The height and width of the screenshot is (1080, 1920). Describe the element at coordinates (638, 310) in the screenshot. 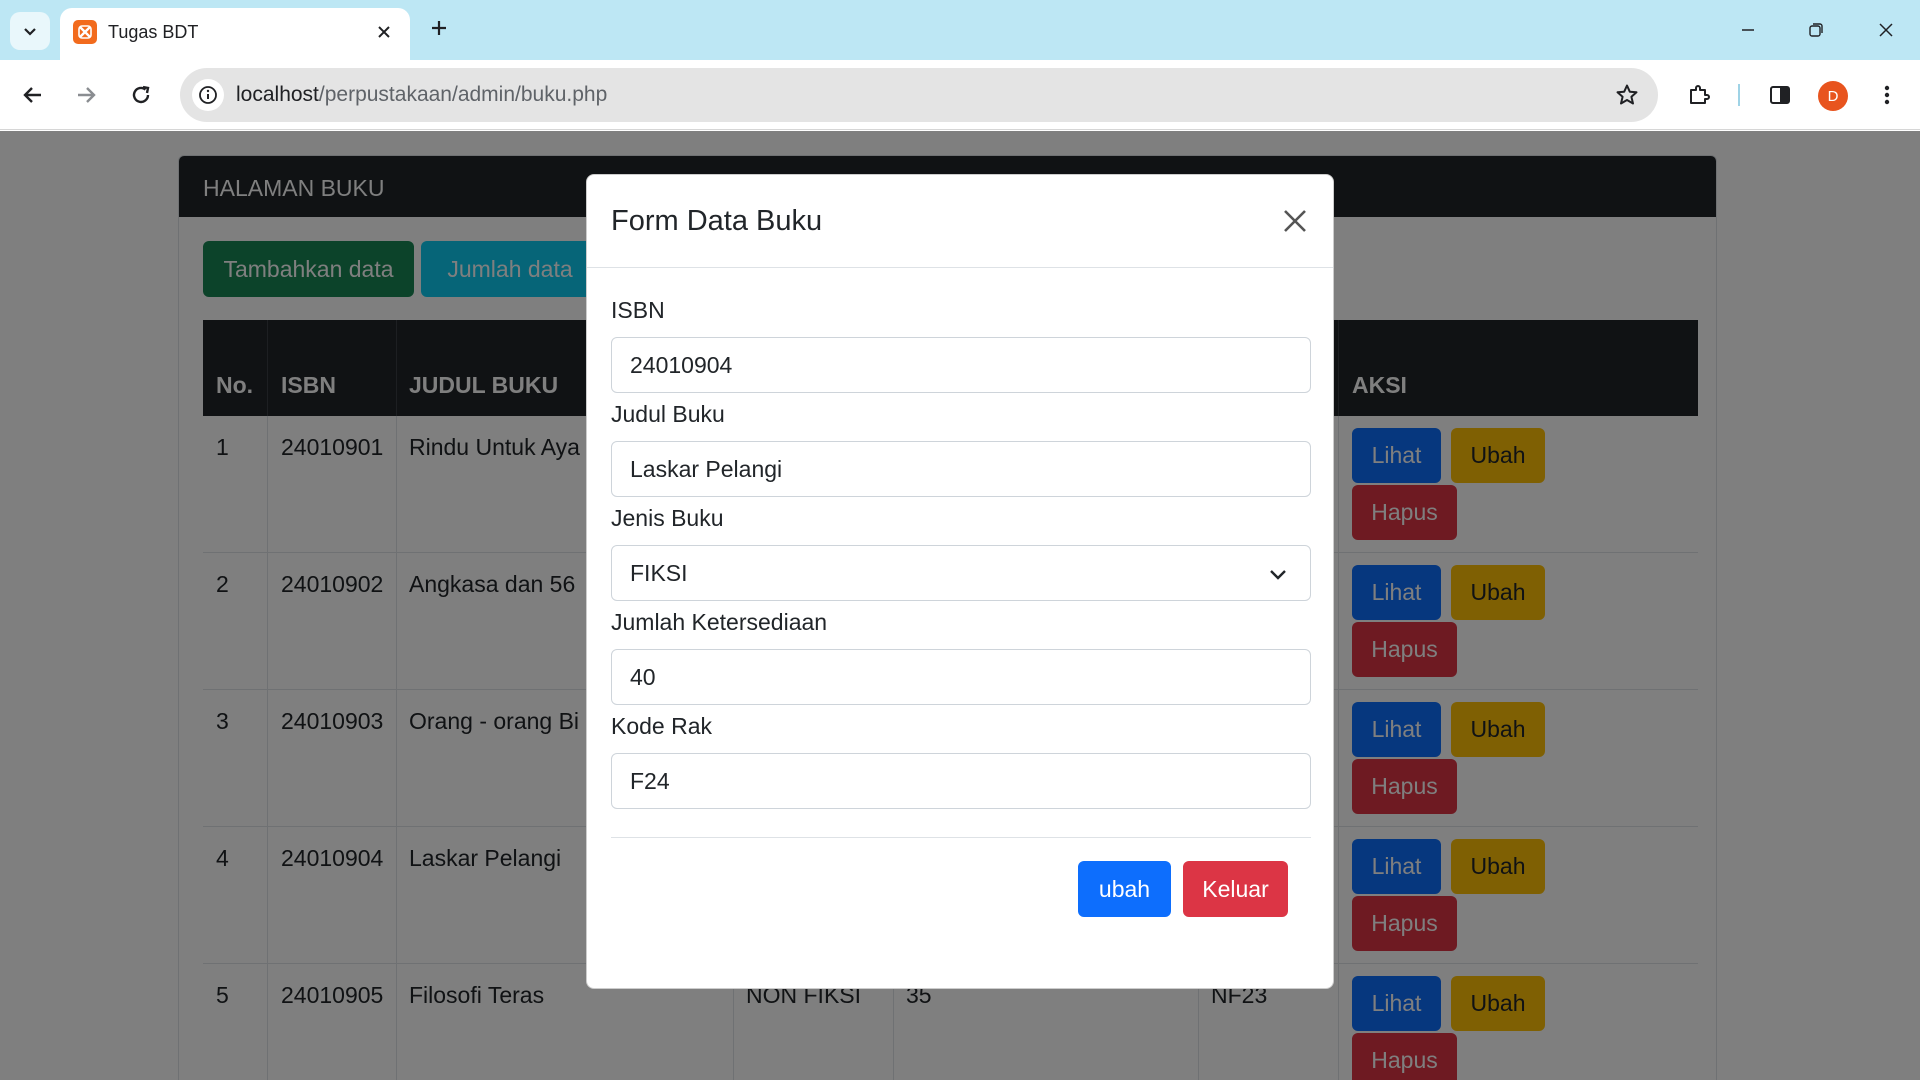

I see `isbn-label: ISBN` at that location.